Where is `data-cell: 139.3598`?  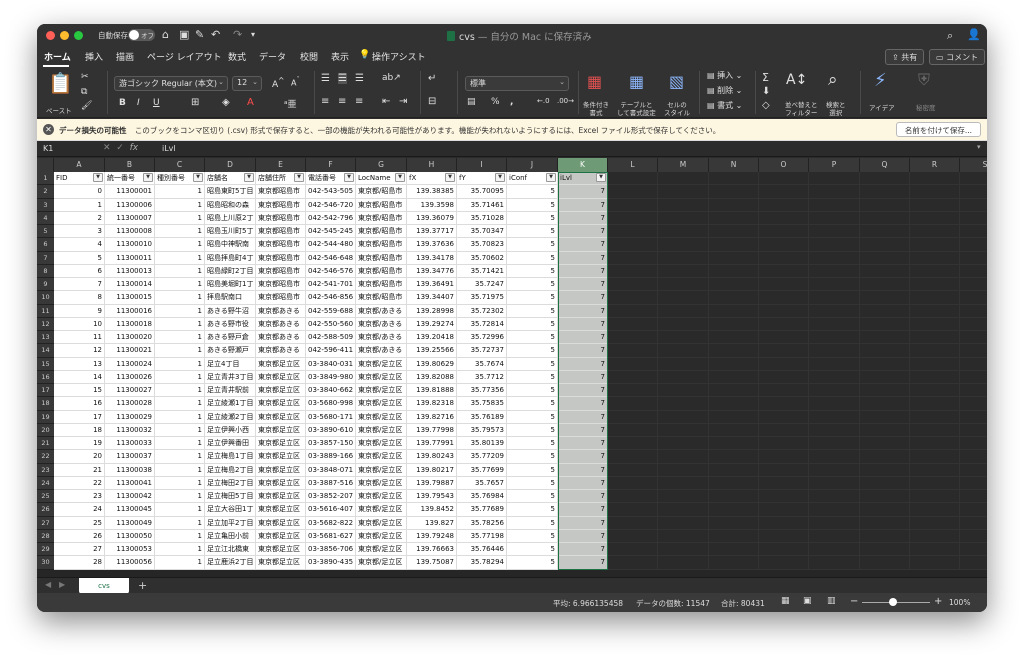
data-cell: 139.3598 is located at coordinates (432, 205).